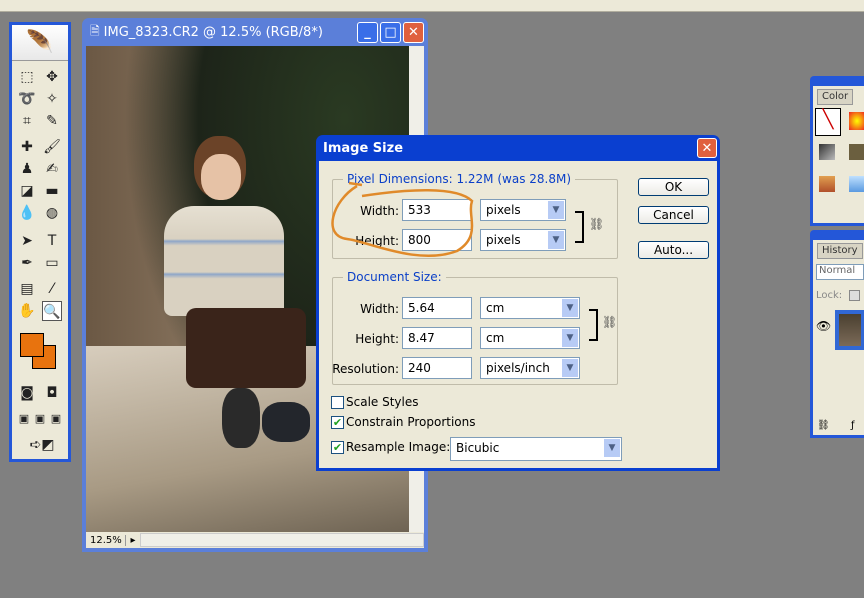 This screenshot has height=598, width=864. What do you see at coordinates (495, 338) in the screenshot?
I see `doc-height-unit: cm` at bounding box center [495, 338].